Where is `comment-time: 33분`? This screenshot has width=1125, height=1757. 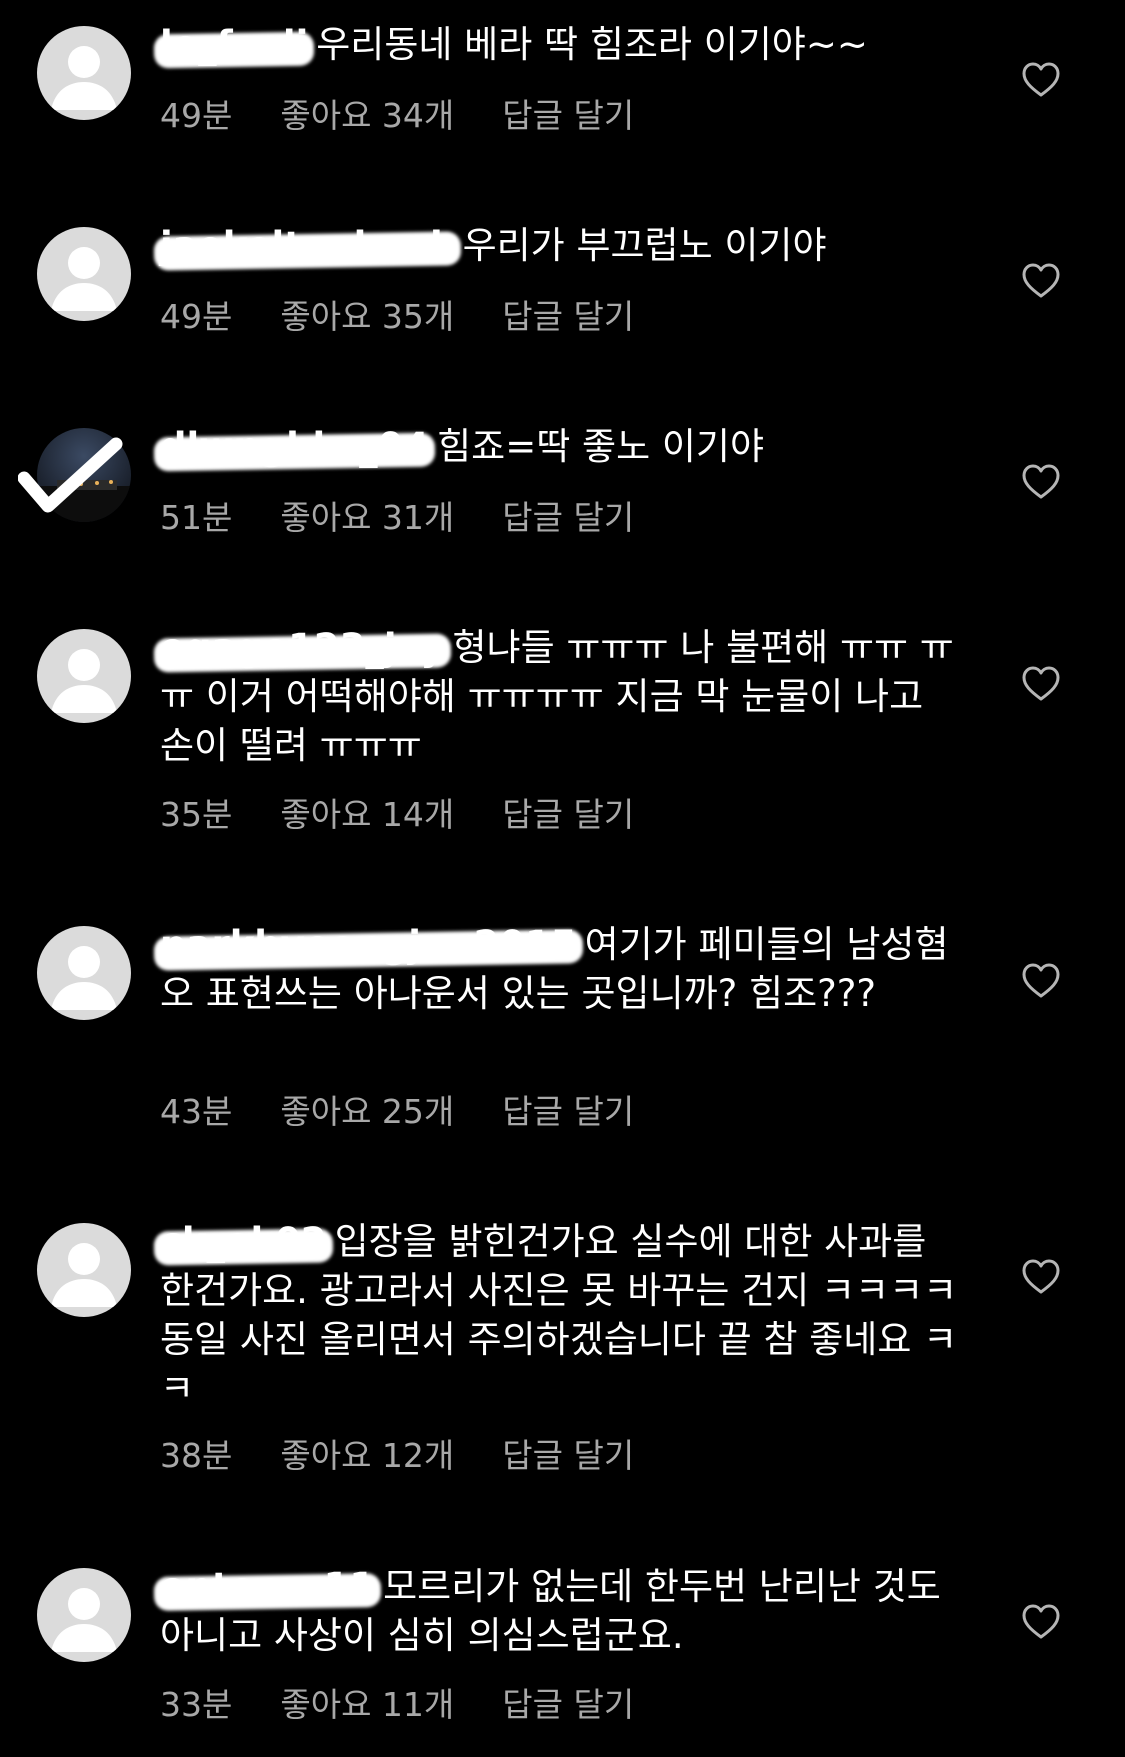 comment-time: 33분 is located at coordinates (196, 1704).